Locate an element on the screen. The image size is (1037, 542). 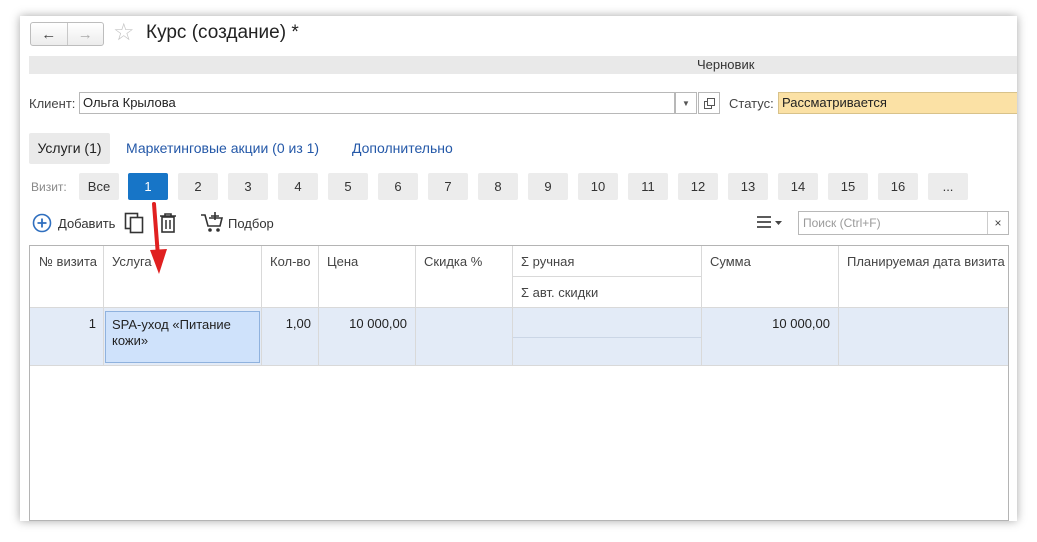
header-subdivider is located at coordinates (607, 276).